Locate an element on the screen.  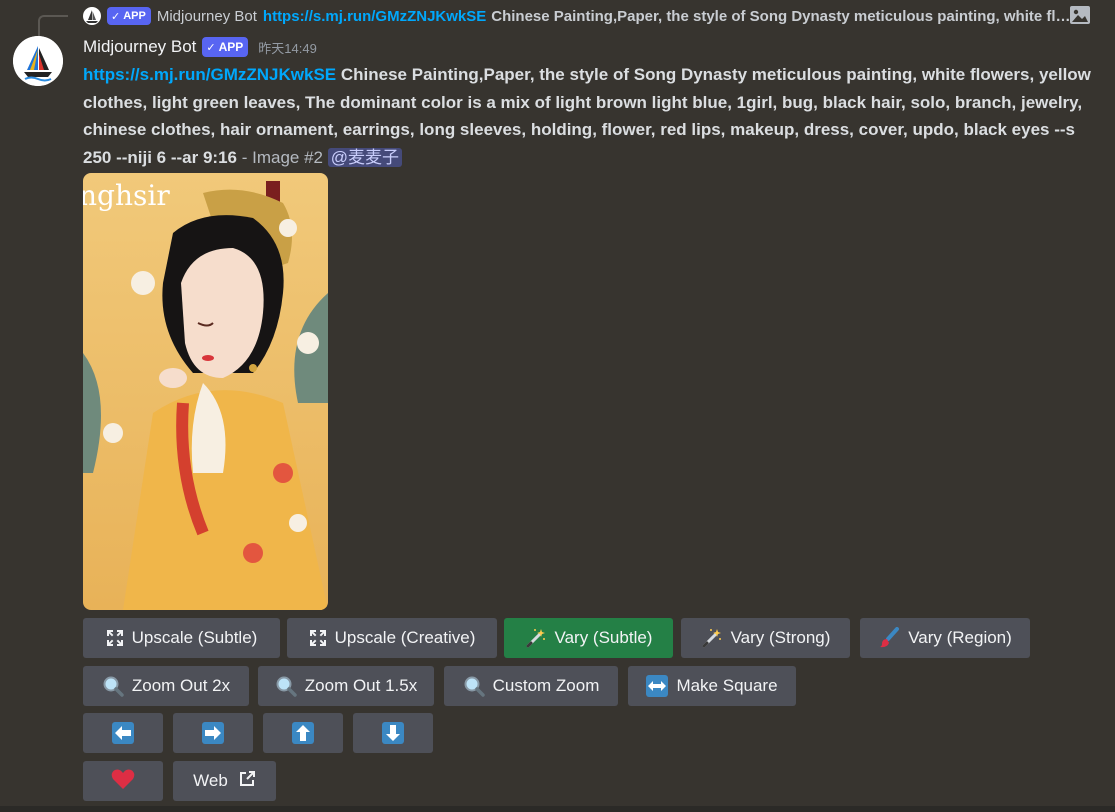
image-number: - Image #2 is located at coordinates (282, 157).